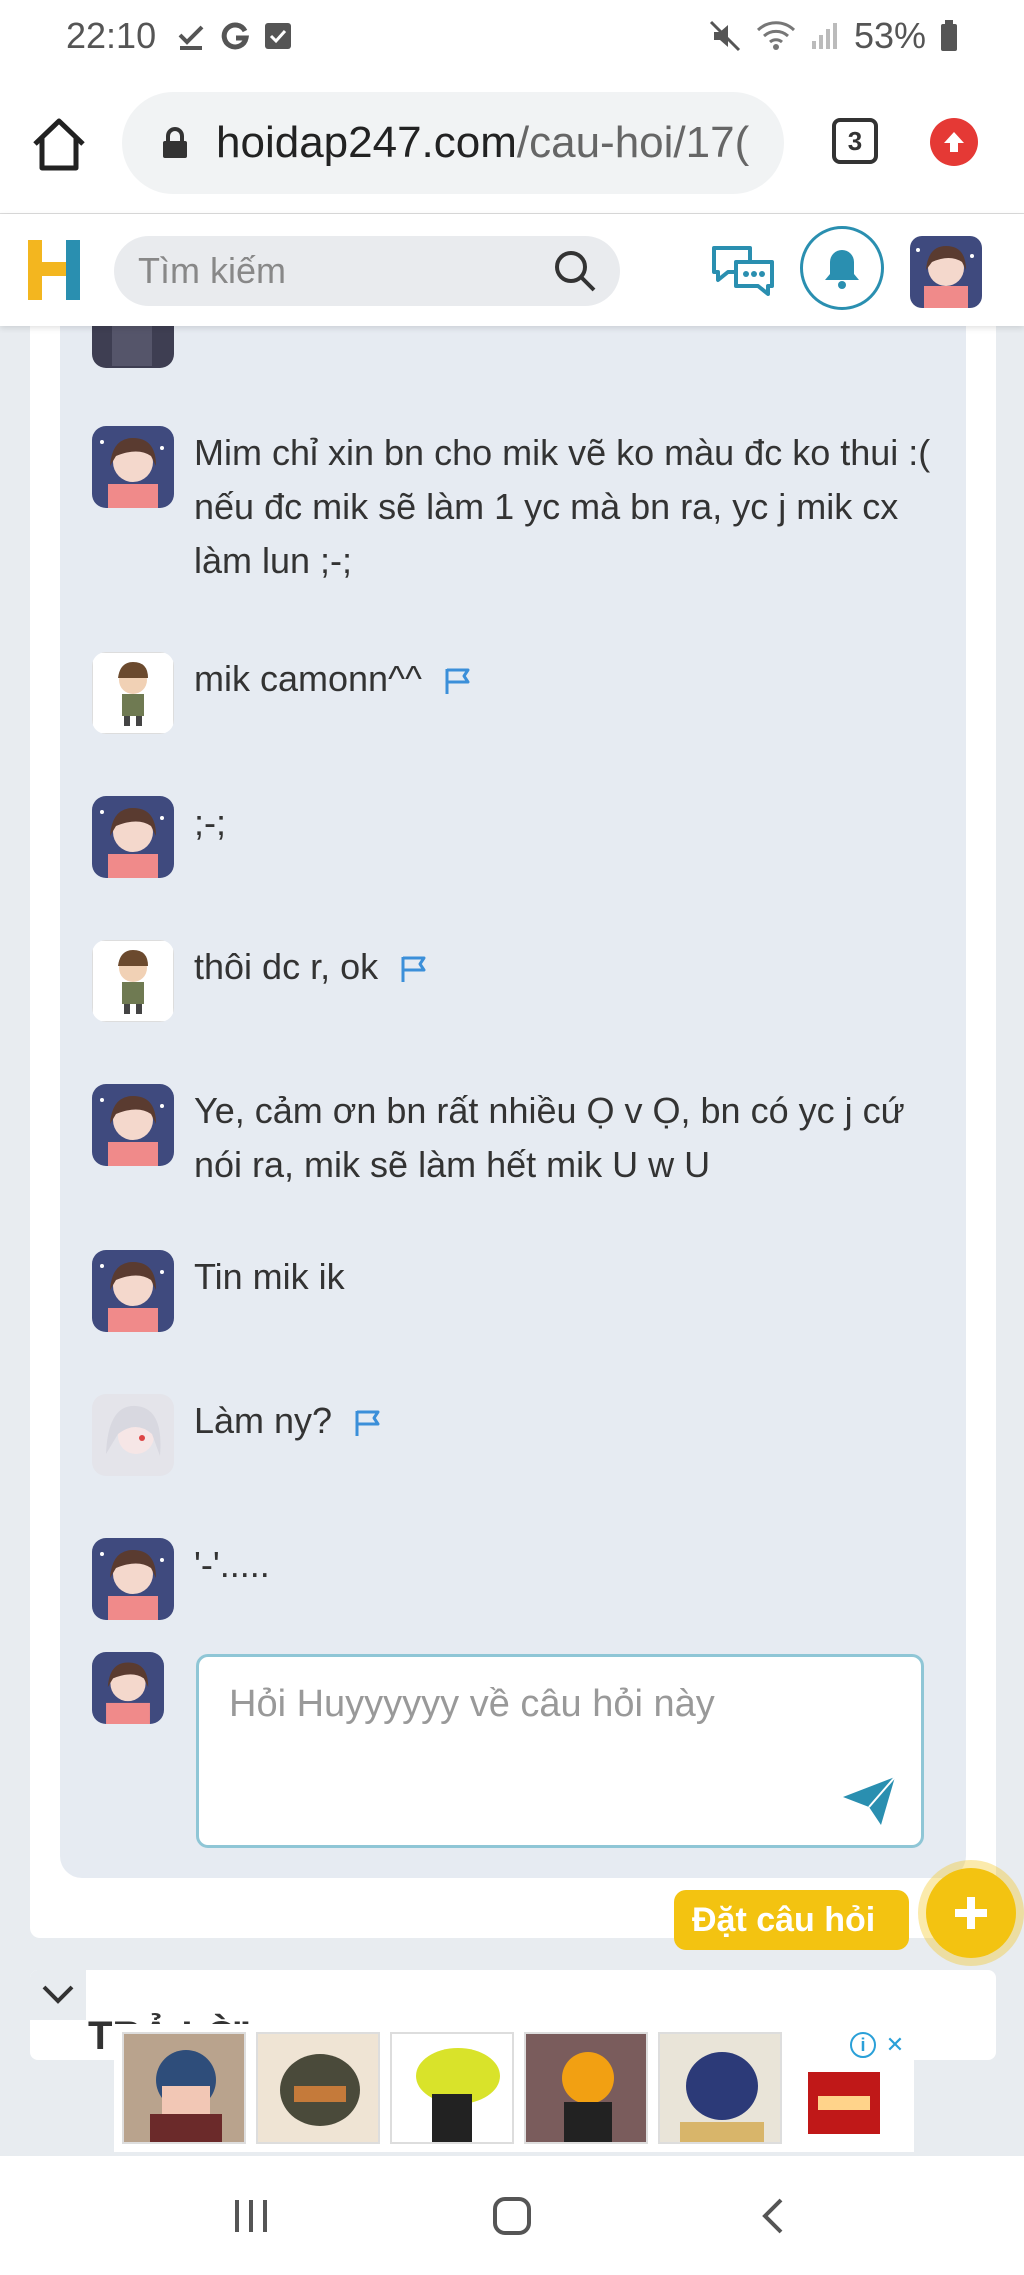 The height and width of the screenshot is (2275, 1024). I want to click on home-icon, so click(59, 144).